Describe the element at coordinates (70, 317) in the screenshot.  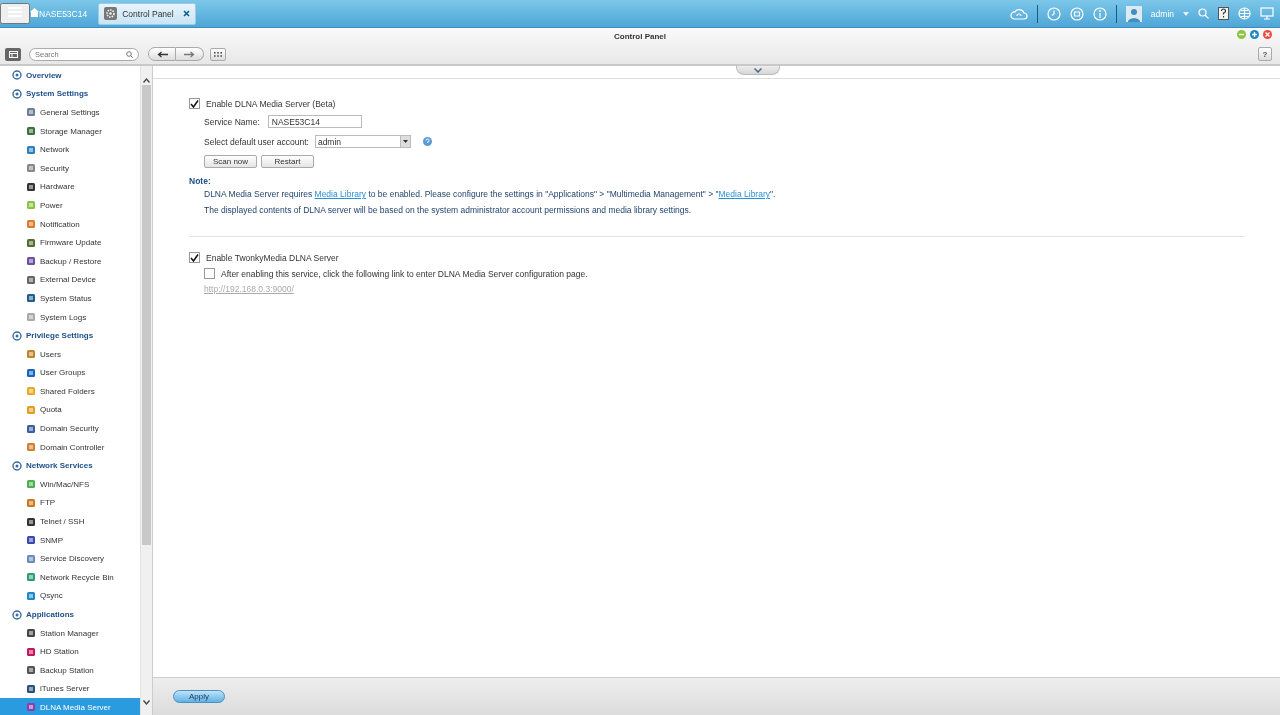
I see `sidebar-item: System Logs` at that location.